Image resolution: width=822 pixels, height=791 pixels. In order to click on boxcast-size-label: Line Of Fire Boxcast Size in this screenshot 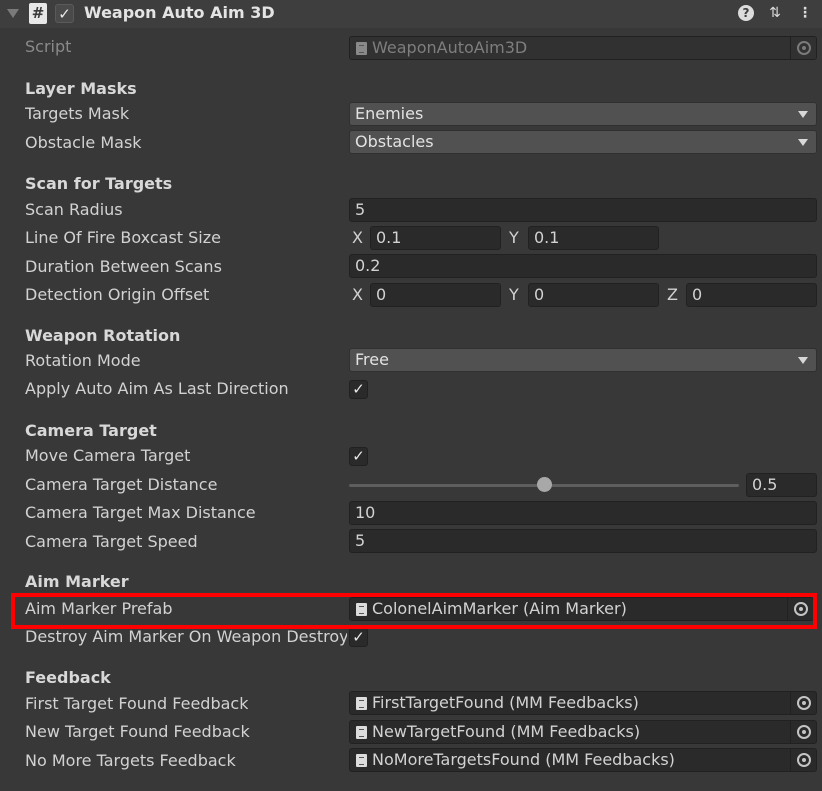, I will do `click(123, 237)`.